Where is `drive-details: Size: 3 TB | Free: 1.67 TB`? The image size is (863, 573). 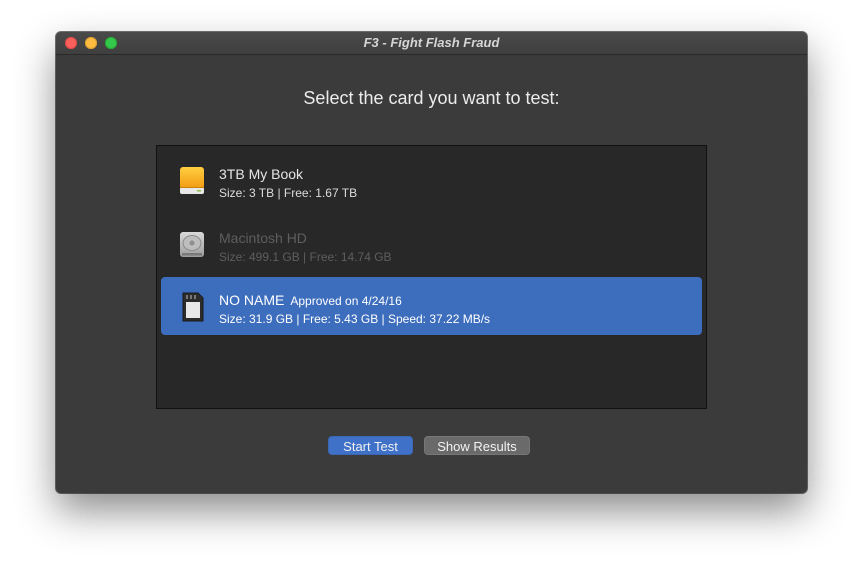 drive-details: Size: 3 TB | Free: 1.67 TB is located at coordinates (288, 193).